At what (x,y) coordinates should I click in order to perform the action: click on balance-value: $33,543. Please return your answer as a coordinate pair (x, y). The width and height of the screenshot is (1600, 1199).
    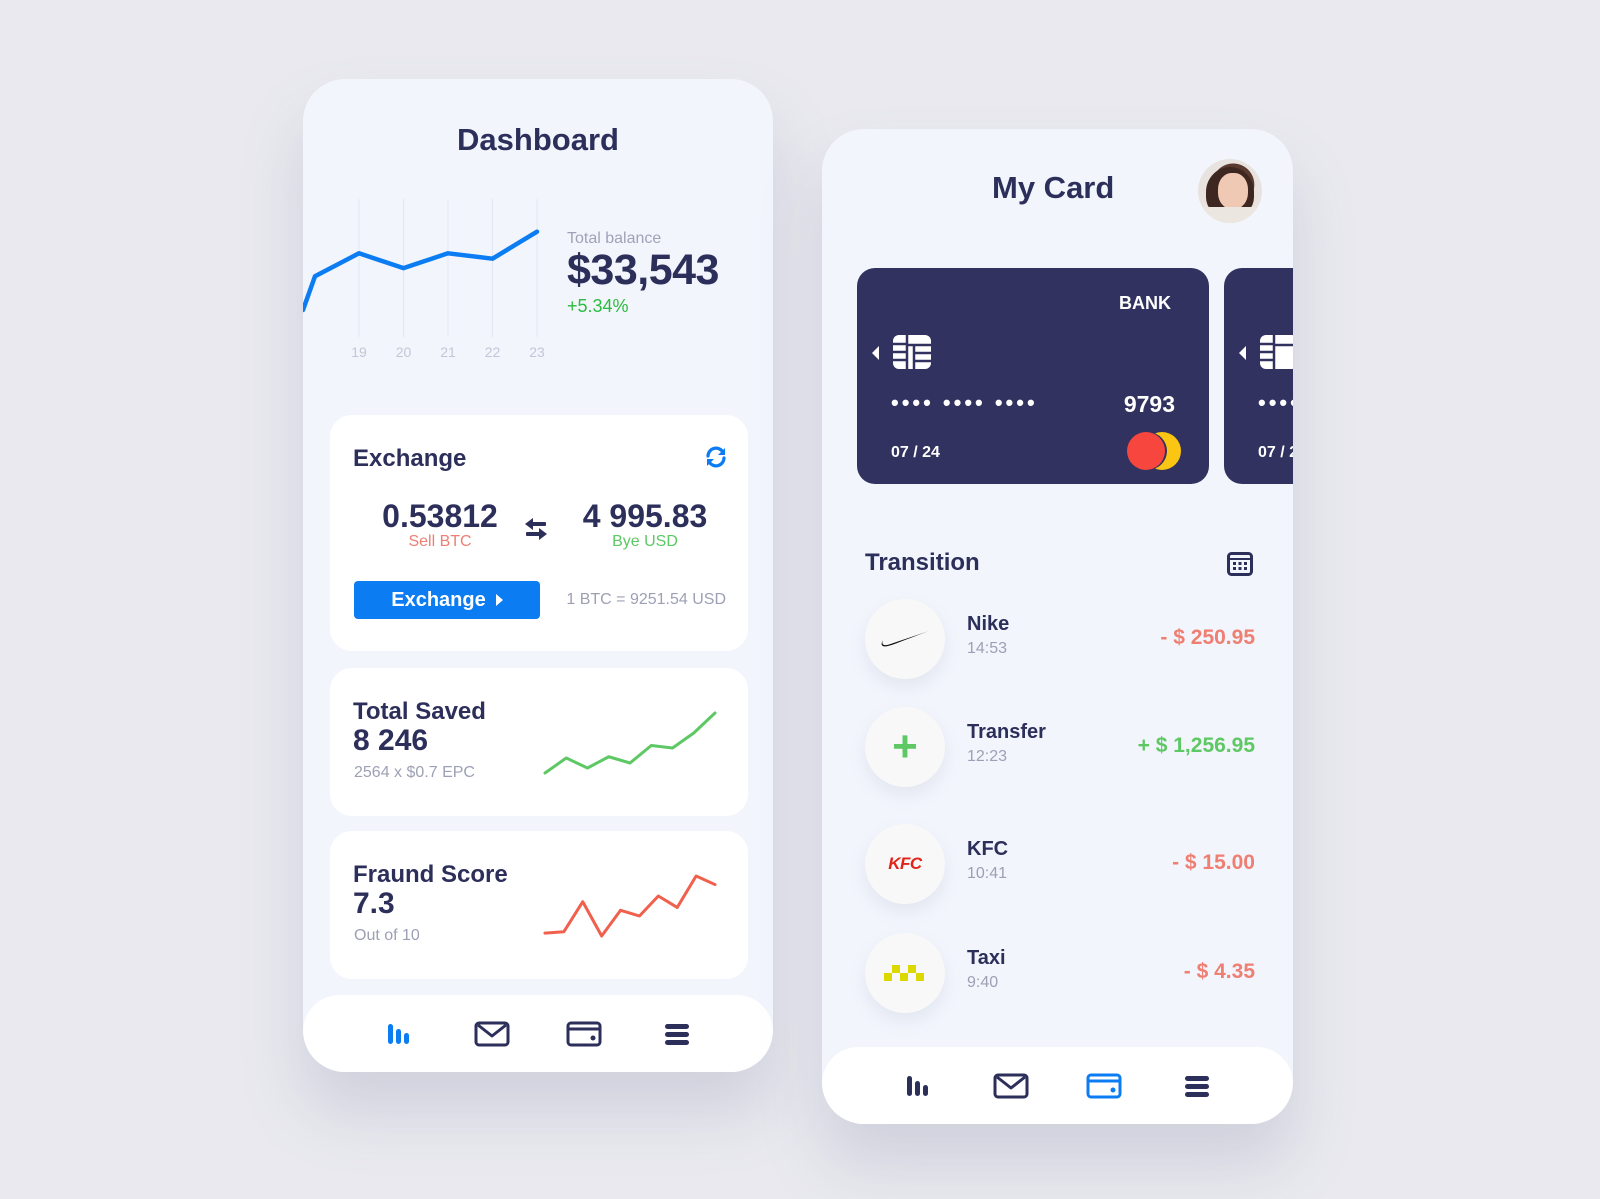
    Looking at the image, I should click on (643, 270).